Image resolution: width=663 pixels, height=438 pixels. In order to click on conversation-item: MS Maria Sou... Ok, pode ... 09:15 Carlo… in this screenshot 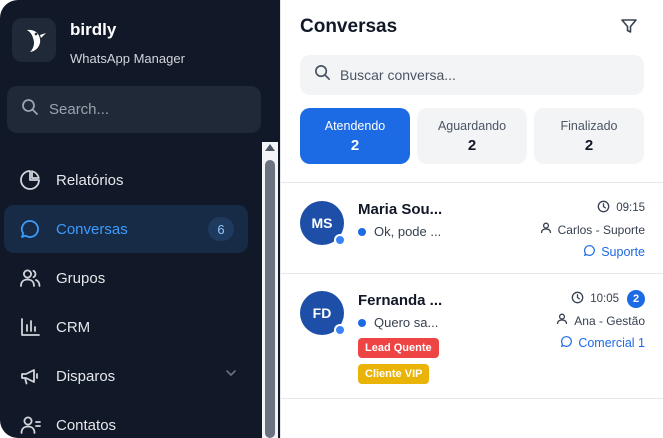, I will do `click(472, 228)`.